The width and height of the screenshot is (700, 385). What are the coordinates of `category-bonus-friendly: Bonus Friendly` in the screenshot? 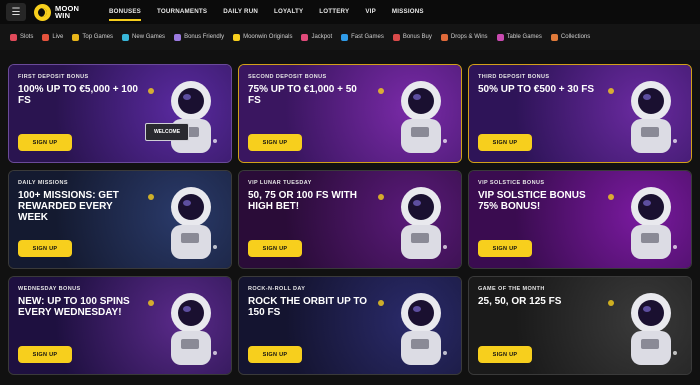 It's located at (199, 37).